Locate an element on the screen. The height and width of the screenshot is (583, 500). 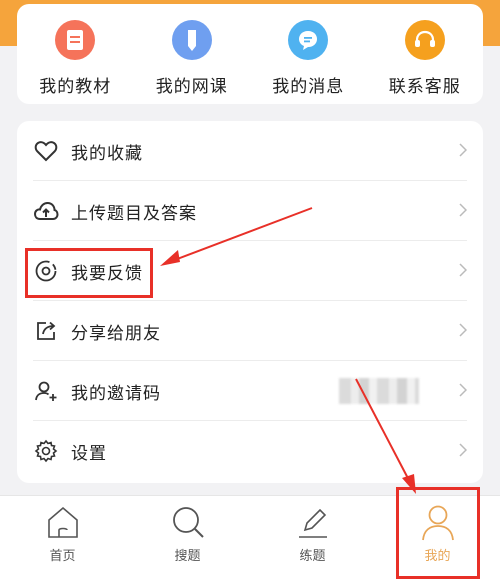
tab-label: 练题 is located at coordinates (312, 556).